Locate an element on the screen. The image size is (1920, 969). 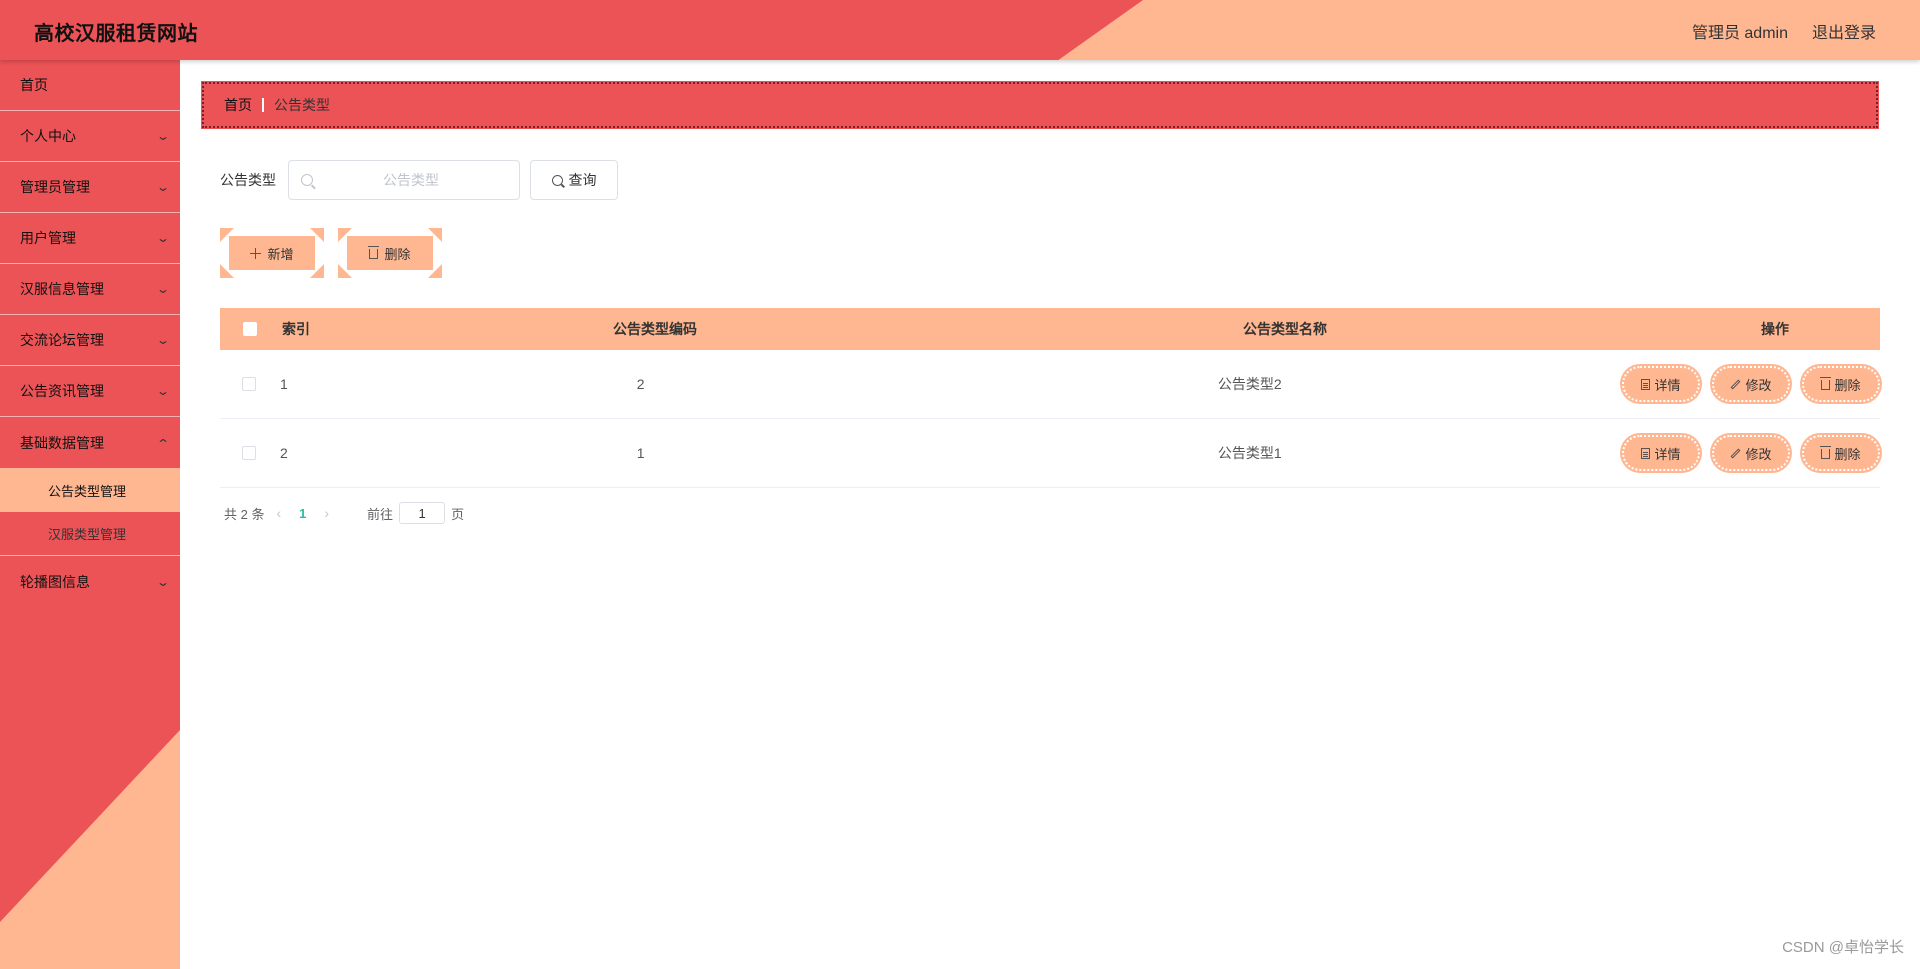
sidebar-item-personal-center: 个人中心 ⌄ is located at coordinates (90, 136).